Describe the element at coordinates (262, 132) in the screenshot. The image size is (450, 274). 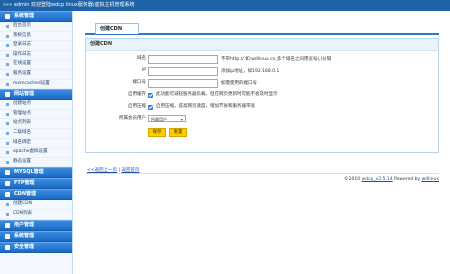
I see `button-row: 保存 重置` at that location.